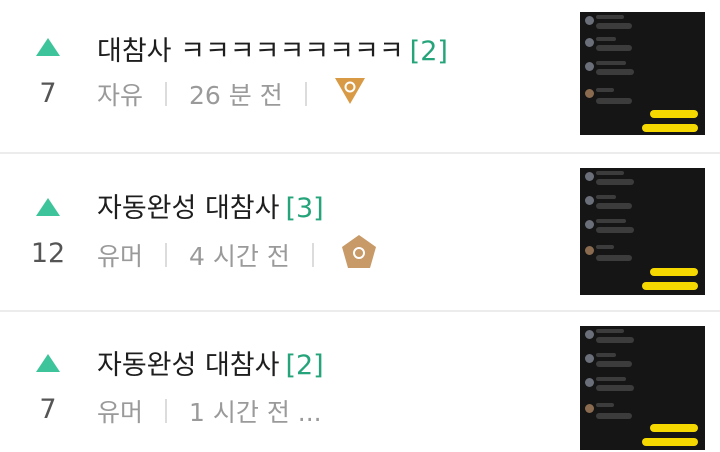 Image resolution: width=720 pixels, height=452 pixels. Describe the element at coordinates (304, 208) in the screenshot. I see `comment-count: [3]` at that location.